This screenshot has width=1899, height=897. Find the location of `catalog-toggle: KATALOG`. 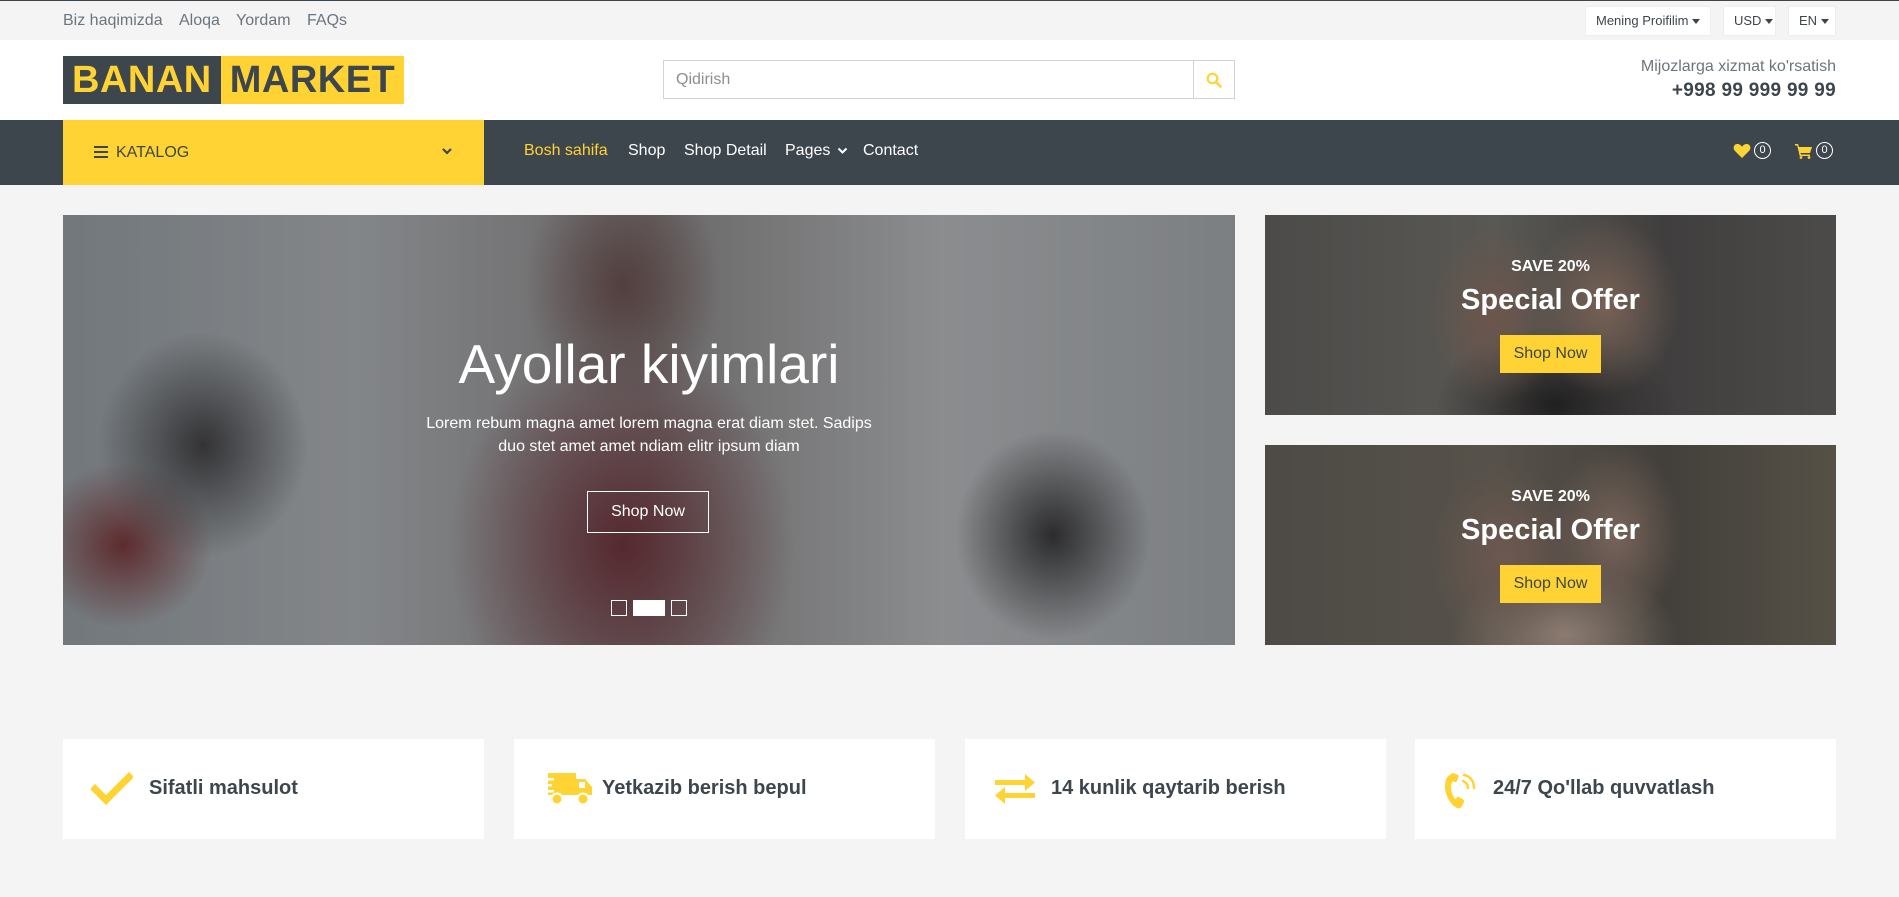

catalog-toggle: KATALOG is located at coordinates (273, 152).